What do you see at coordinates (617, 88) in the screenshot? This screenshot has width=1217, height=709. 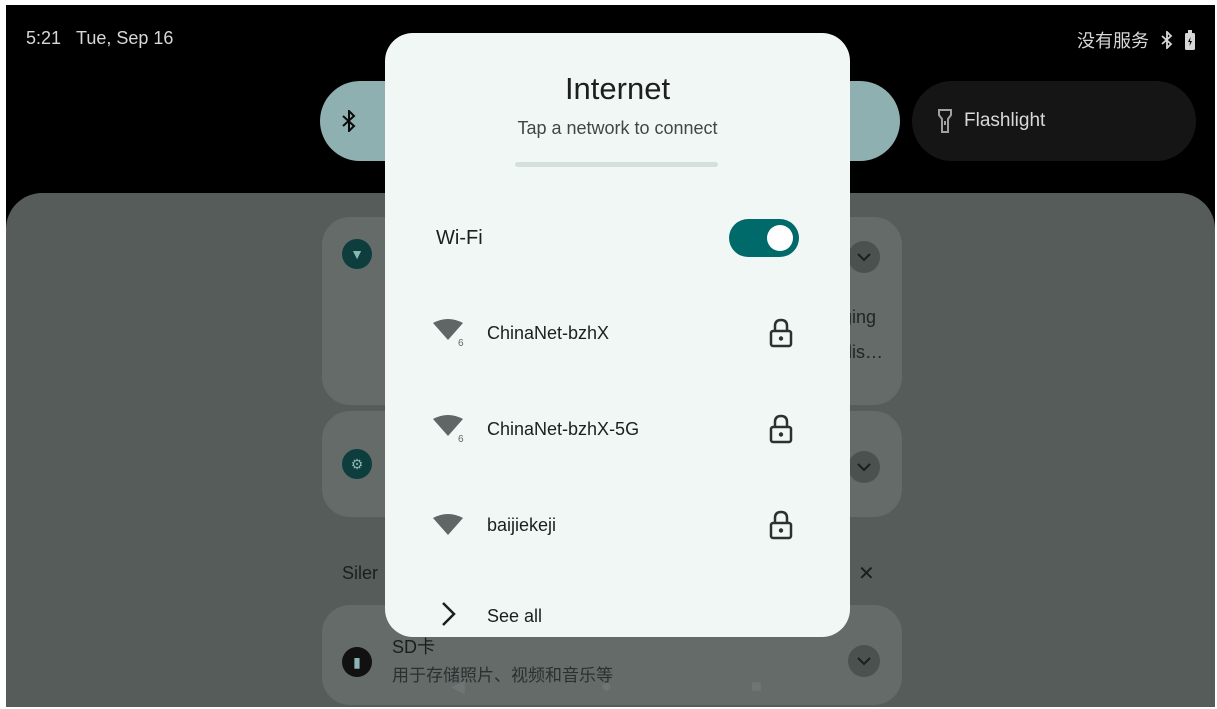 I see `dialog-title: Internet` at bounding box center [617, 88].